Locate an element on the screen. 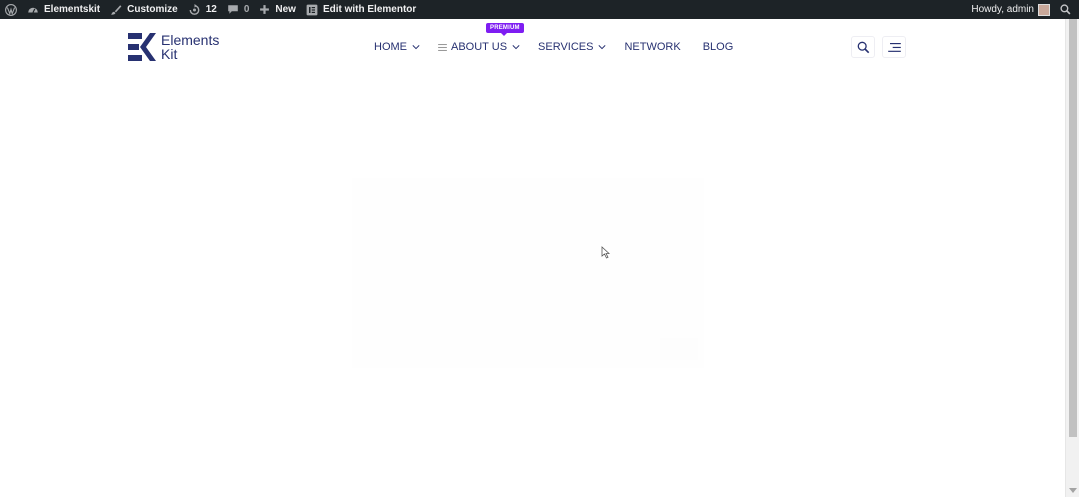 The image size is (1079, 497). logo-wordmark: Elements Kit is located at coordinates (190, 47).